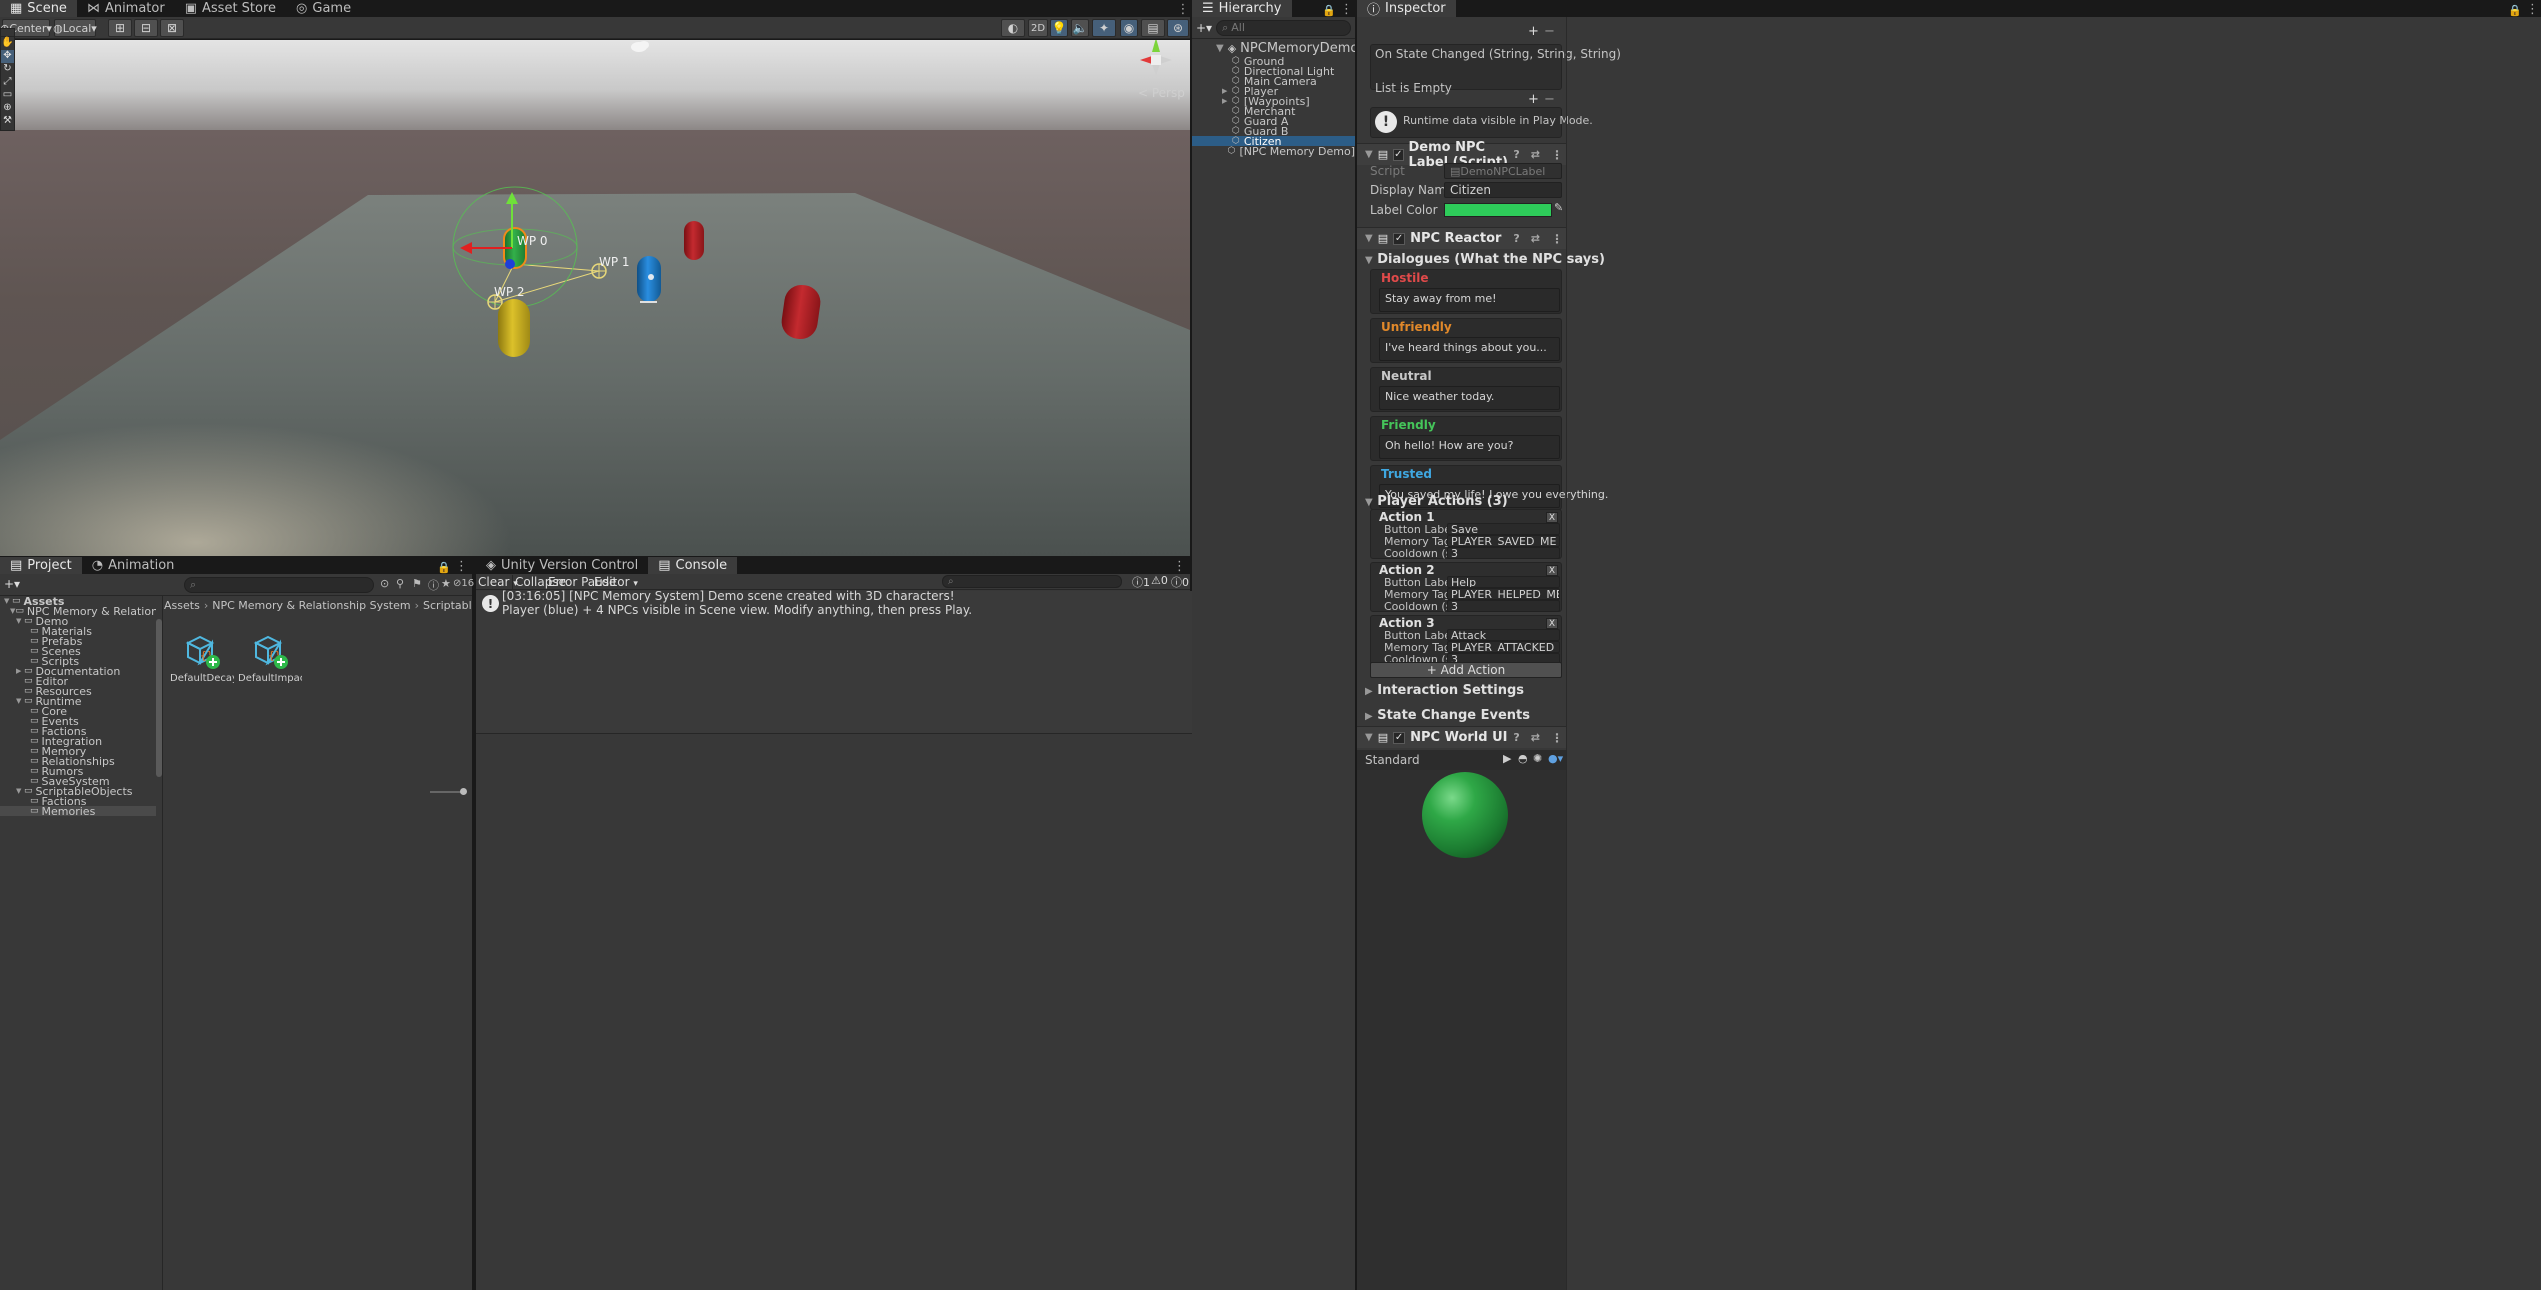  Describe the element at coordinates (693, 565) in the screenshot. I see `tab-console: ▤ Console` at that location.